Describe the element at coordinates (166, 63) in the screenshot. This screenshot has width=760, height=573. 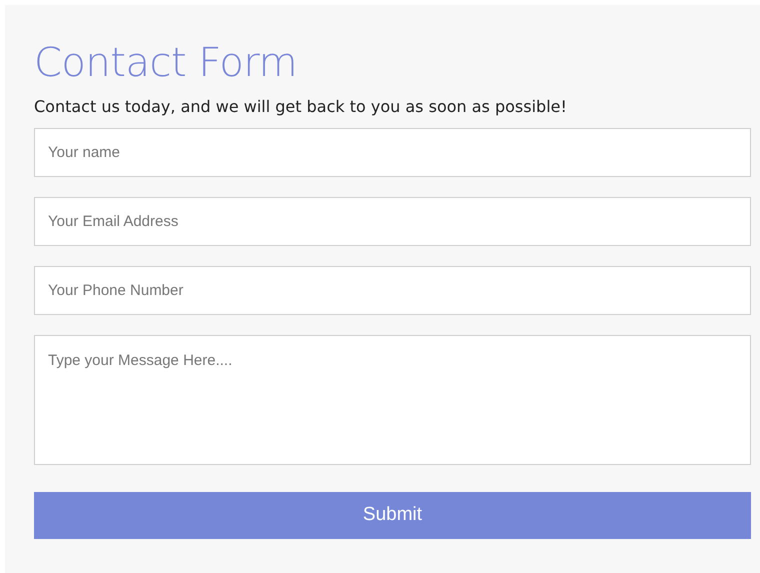
I see `form-title: Contact Form` at that location.